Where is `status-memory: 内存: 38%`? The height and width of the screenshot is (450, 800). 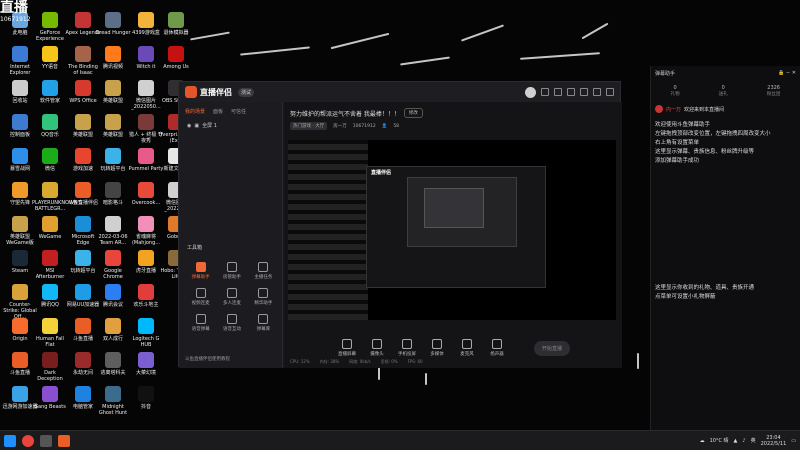
status-memory: 内存: 38% is located at coordinates (329, 361).